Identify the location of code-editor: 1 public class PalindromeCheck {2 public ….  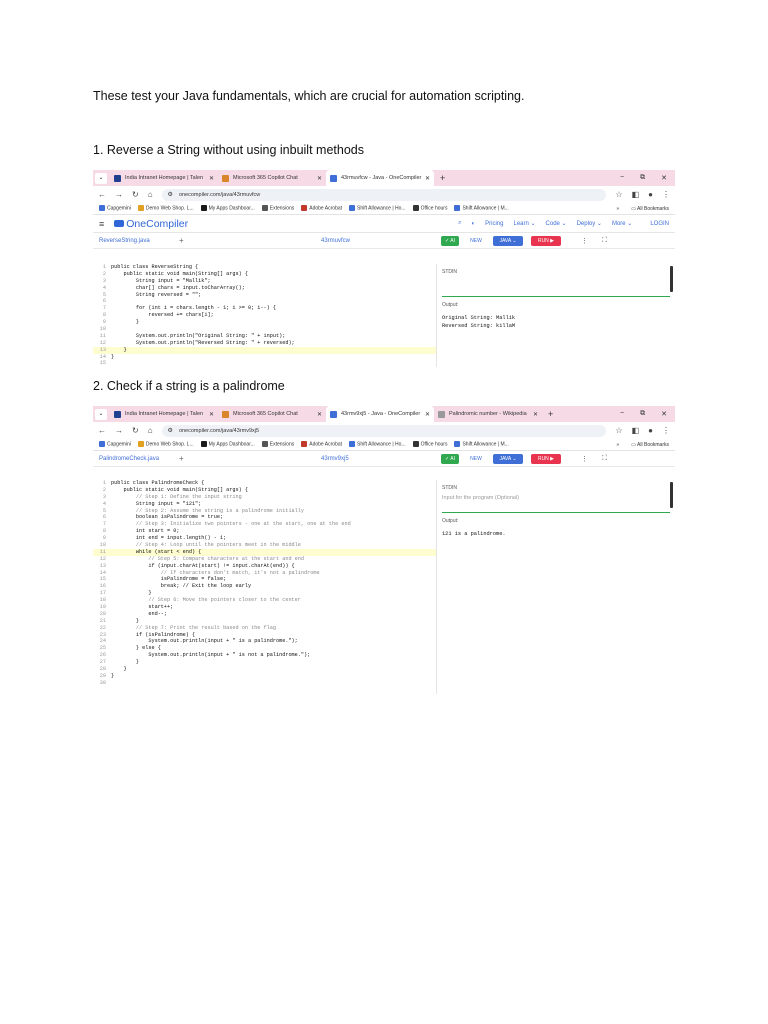
(265, 587).